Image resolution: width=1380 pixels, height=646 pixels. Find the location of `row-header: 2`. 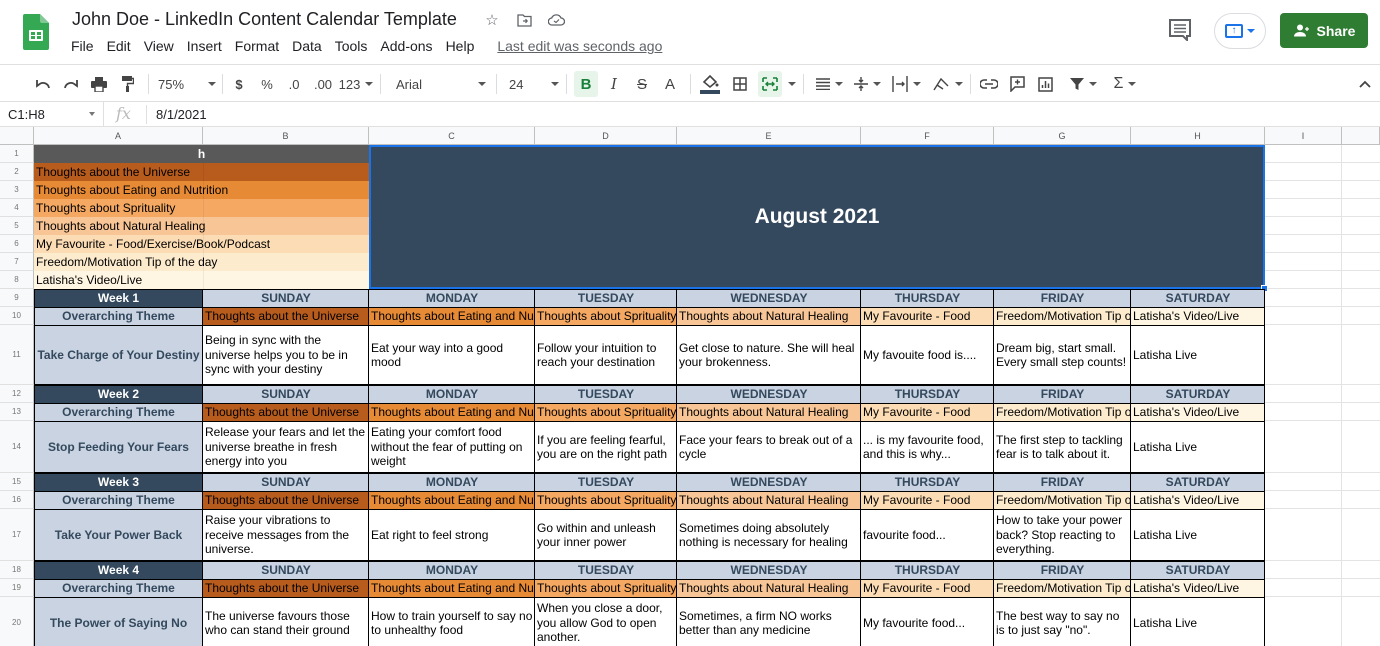

row-header: 2 is located at coordinates (17, 172).